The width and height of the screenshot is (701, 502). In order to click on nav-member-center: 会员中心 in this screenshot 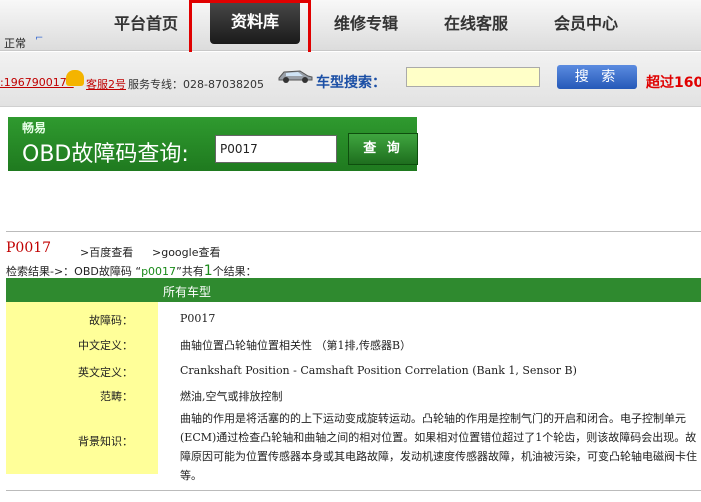, I will do `click(586, 25)`.